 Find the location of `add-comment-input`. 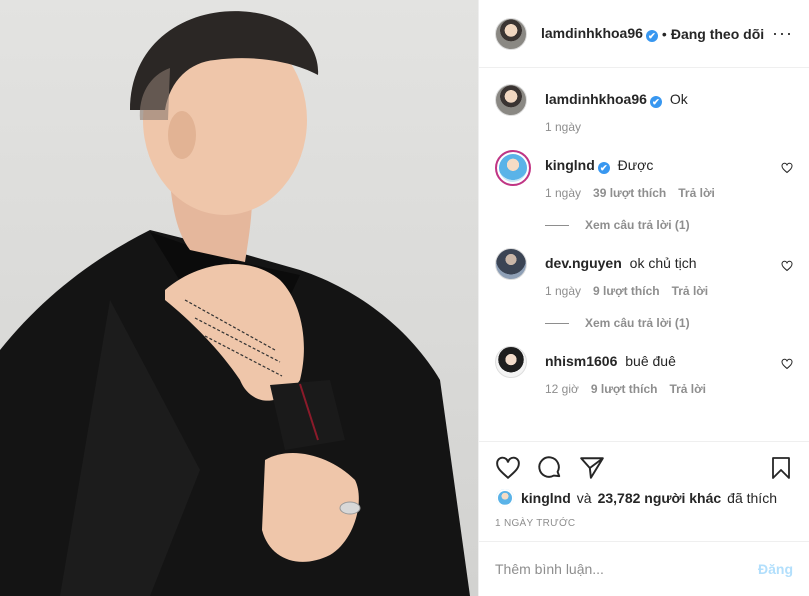

add-comment-input is located at coordinates (626, 569).